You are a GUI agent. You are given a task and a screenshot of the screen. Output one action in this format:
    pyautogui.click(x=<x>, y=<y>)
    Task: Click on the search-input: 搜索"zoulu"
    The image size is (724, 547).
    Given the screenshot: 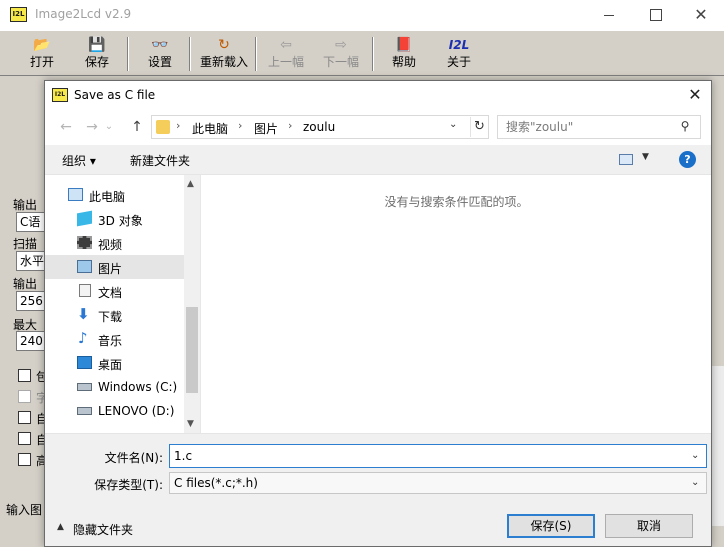 What is the action you would take?
    pyautogui.click(x=599, y=127)
    